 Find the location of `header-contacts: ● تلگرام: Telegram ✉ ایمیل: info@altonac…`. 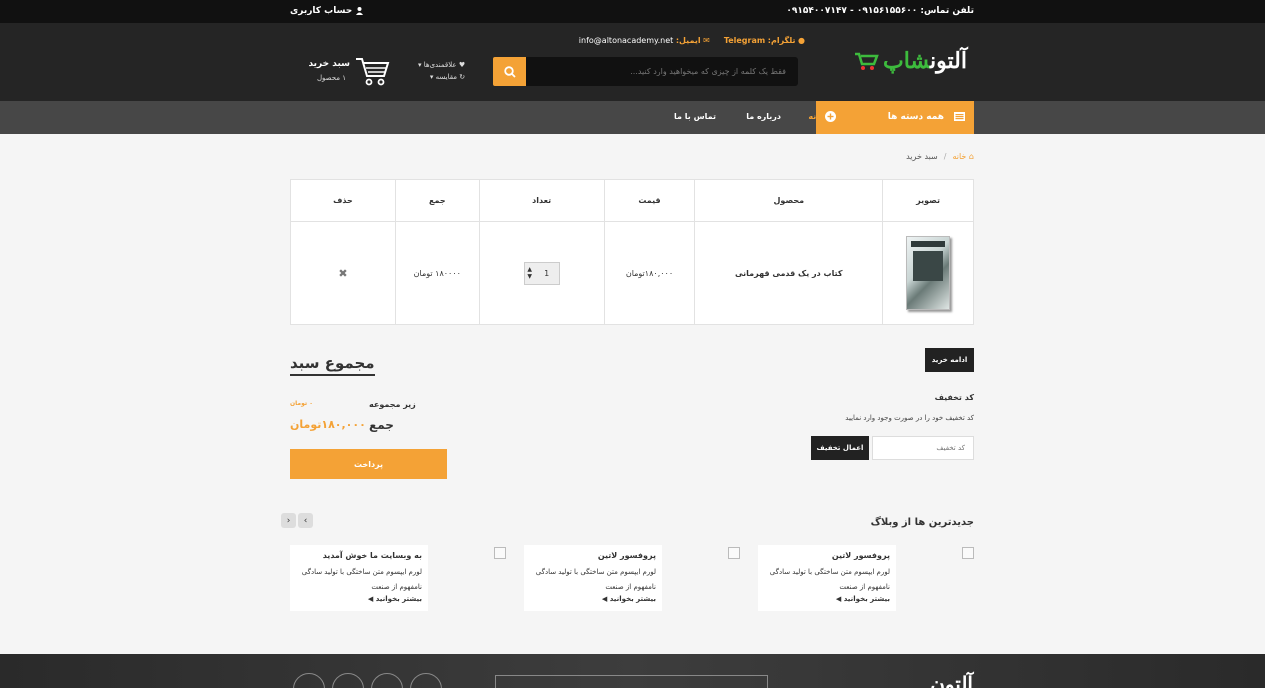

header-contacts: ● تلگرام: Telegram ✉ ایمیل: info@altonac… is located at coordinates (692, 40).